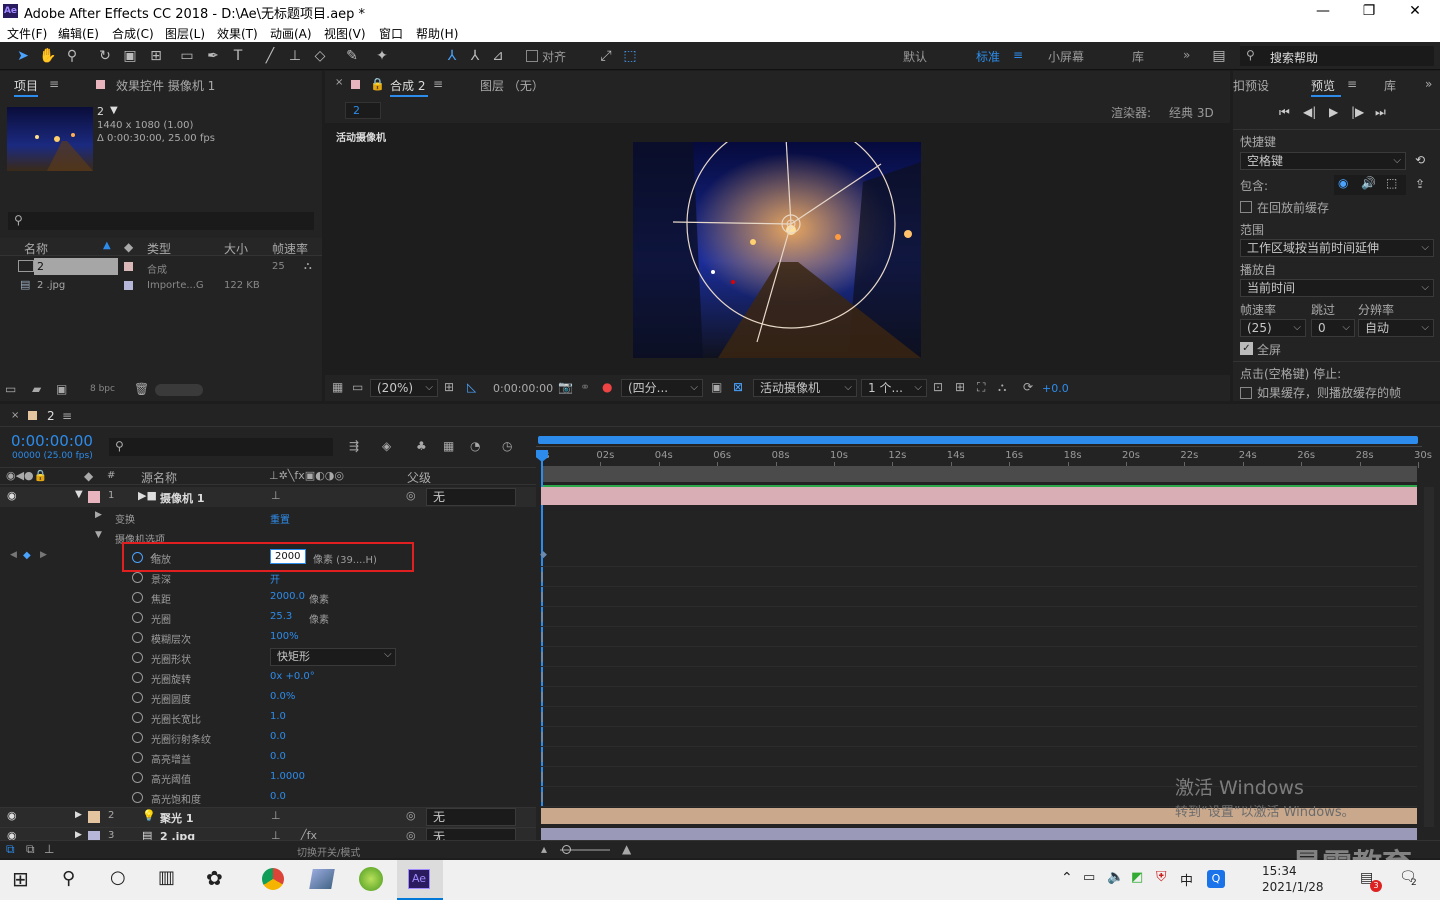 Image resolution: width=1440 pixels, height=900 pixels. I want to click on play-icon: ▶, so click(1333, 112).